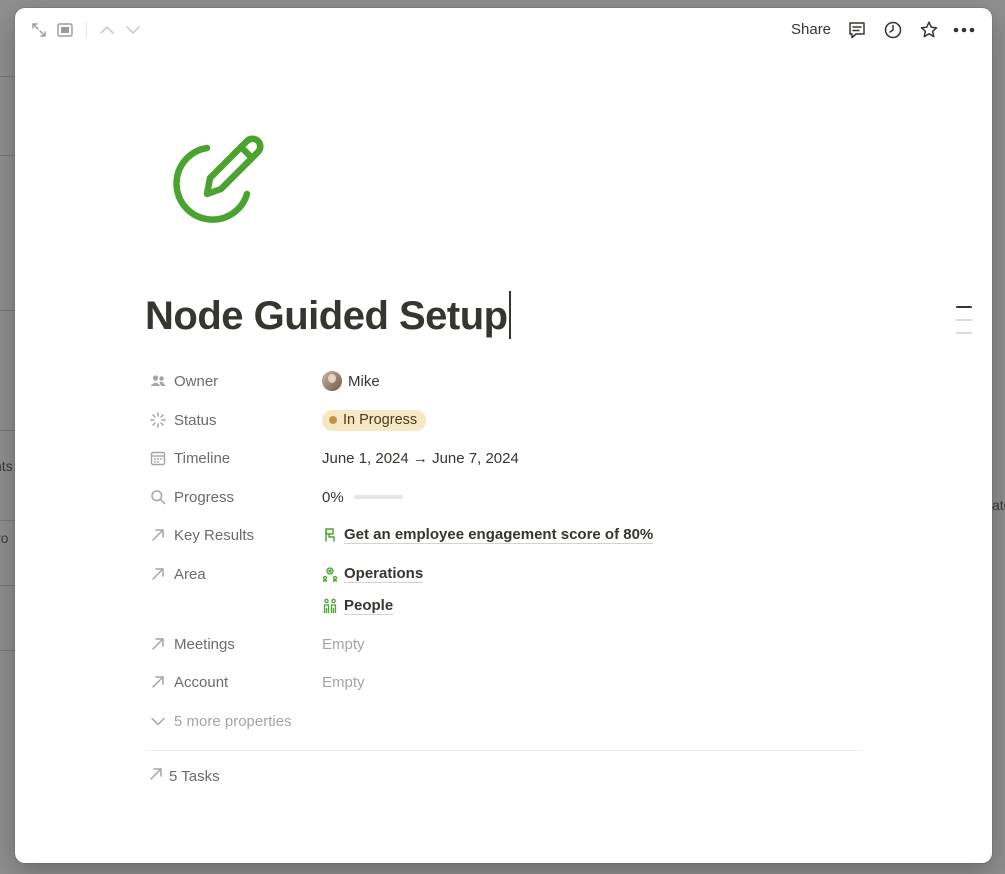 The image size is (1005, 874). I want to click on key-result-link: Get an employee engagement score of 80%, so click(499, 535).